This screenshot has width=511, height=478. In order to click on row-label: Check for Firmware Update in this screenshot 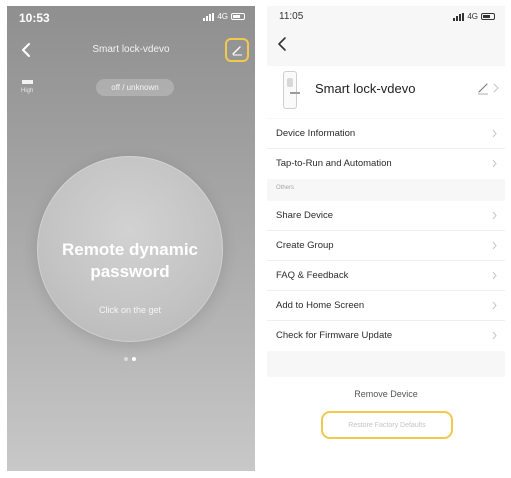, I will do `click(334, 335)`.